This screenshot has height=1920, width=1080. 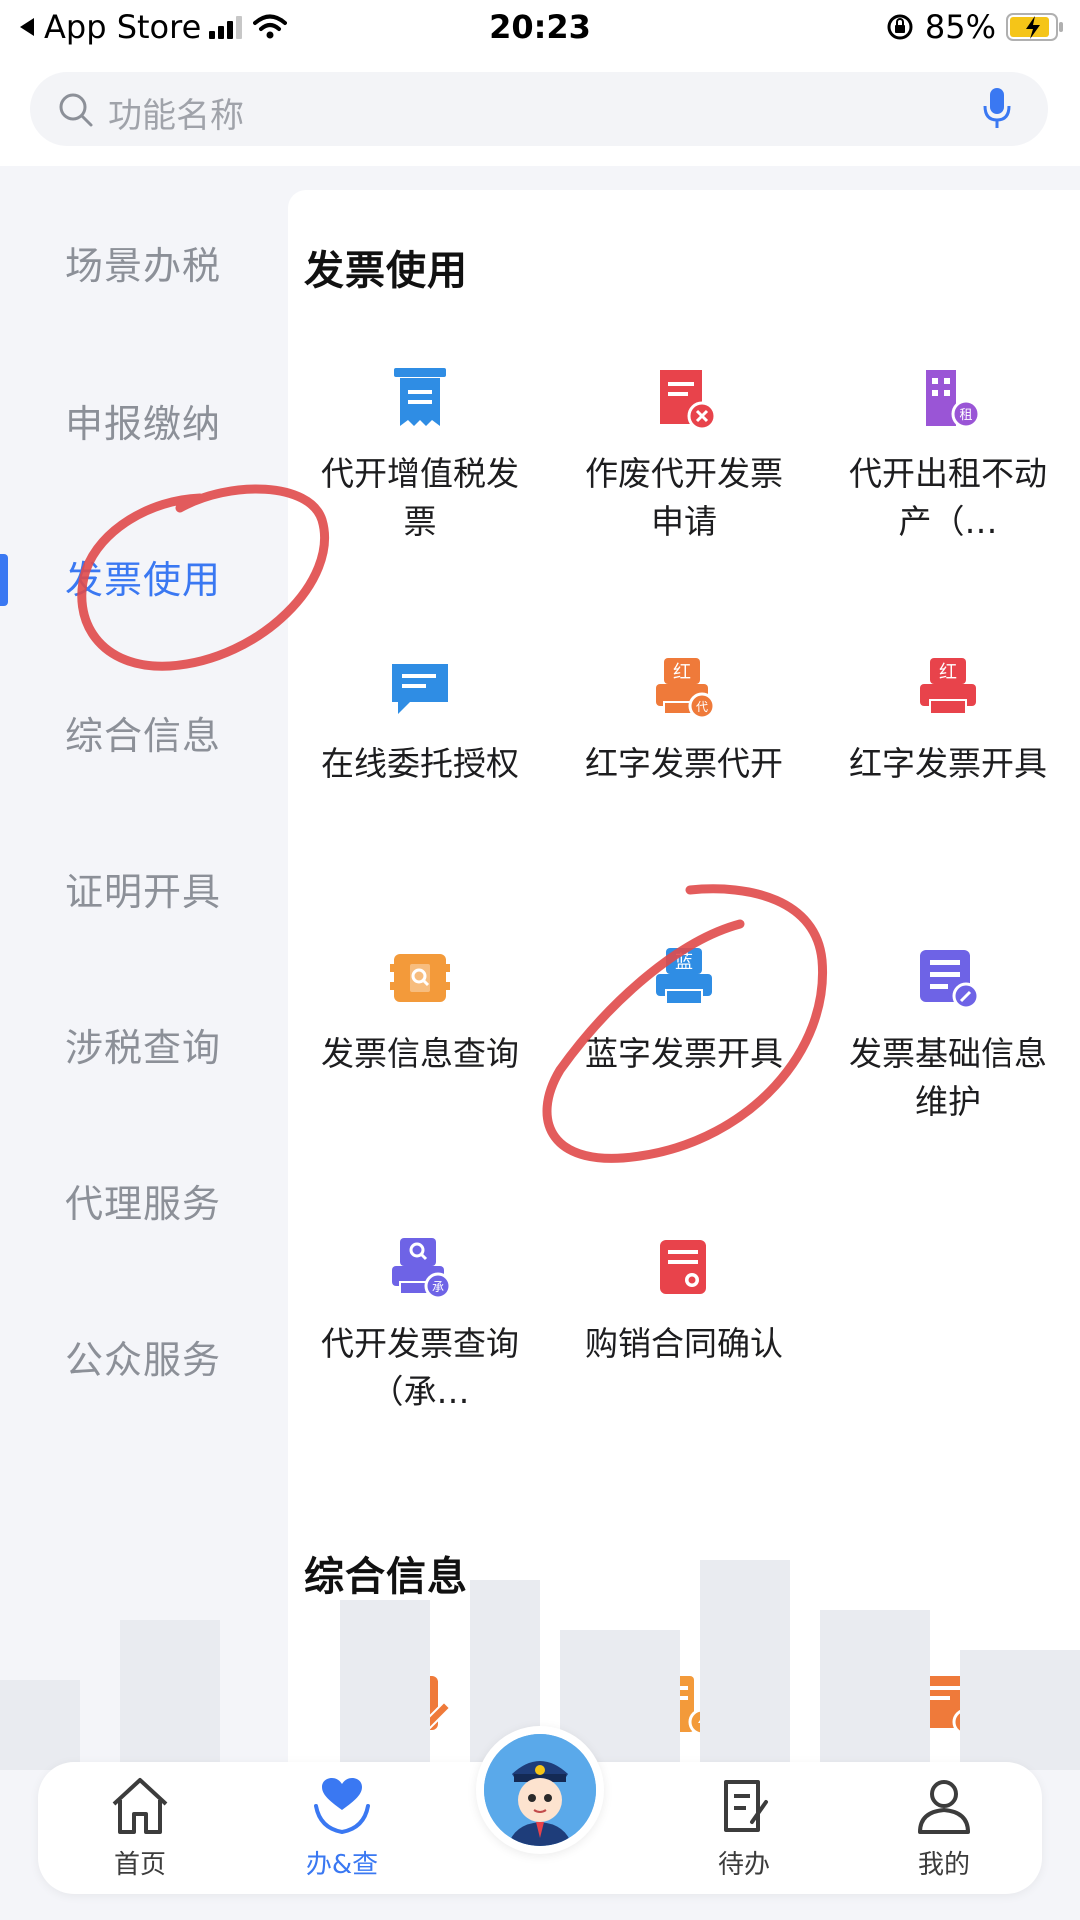 I want to click on tile-void-agent-invoice: 作废代开发票申请, so click(x=684, y=496).